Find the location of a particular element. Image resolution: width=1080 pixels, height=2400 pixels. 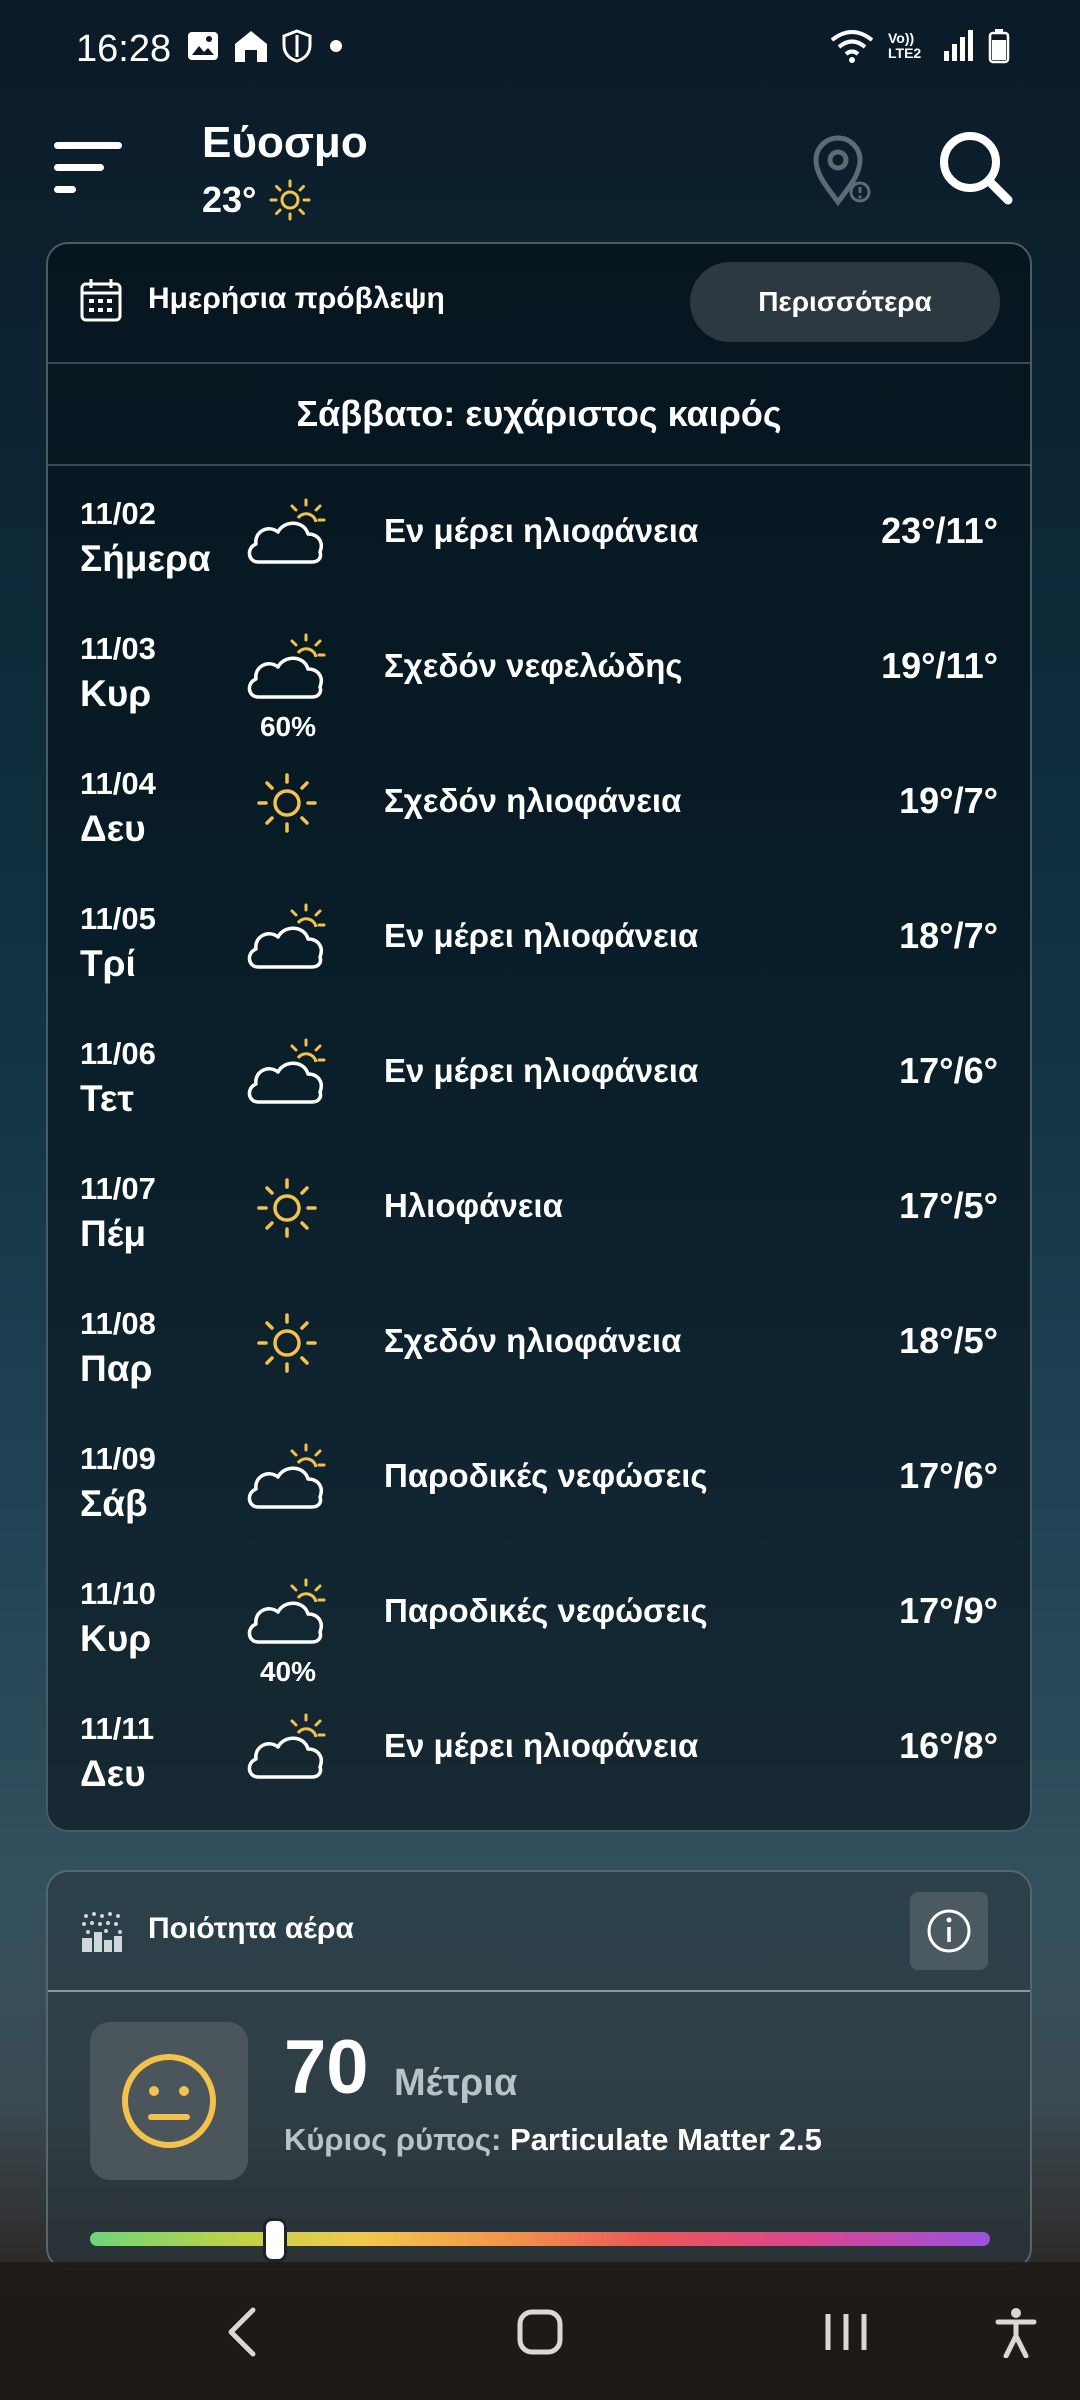

forecast-row: 11/10 Κυρ 40% Παροδικές νεφώσεις 17°/9° is located at coordinates (539, 1616).